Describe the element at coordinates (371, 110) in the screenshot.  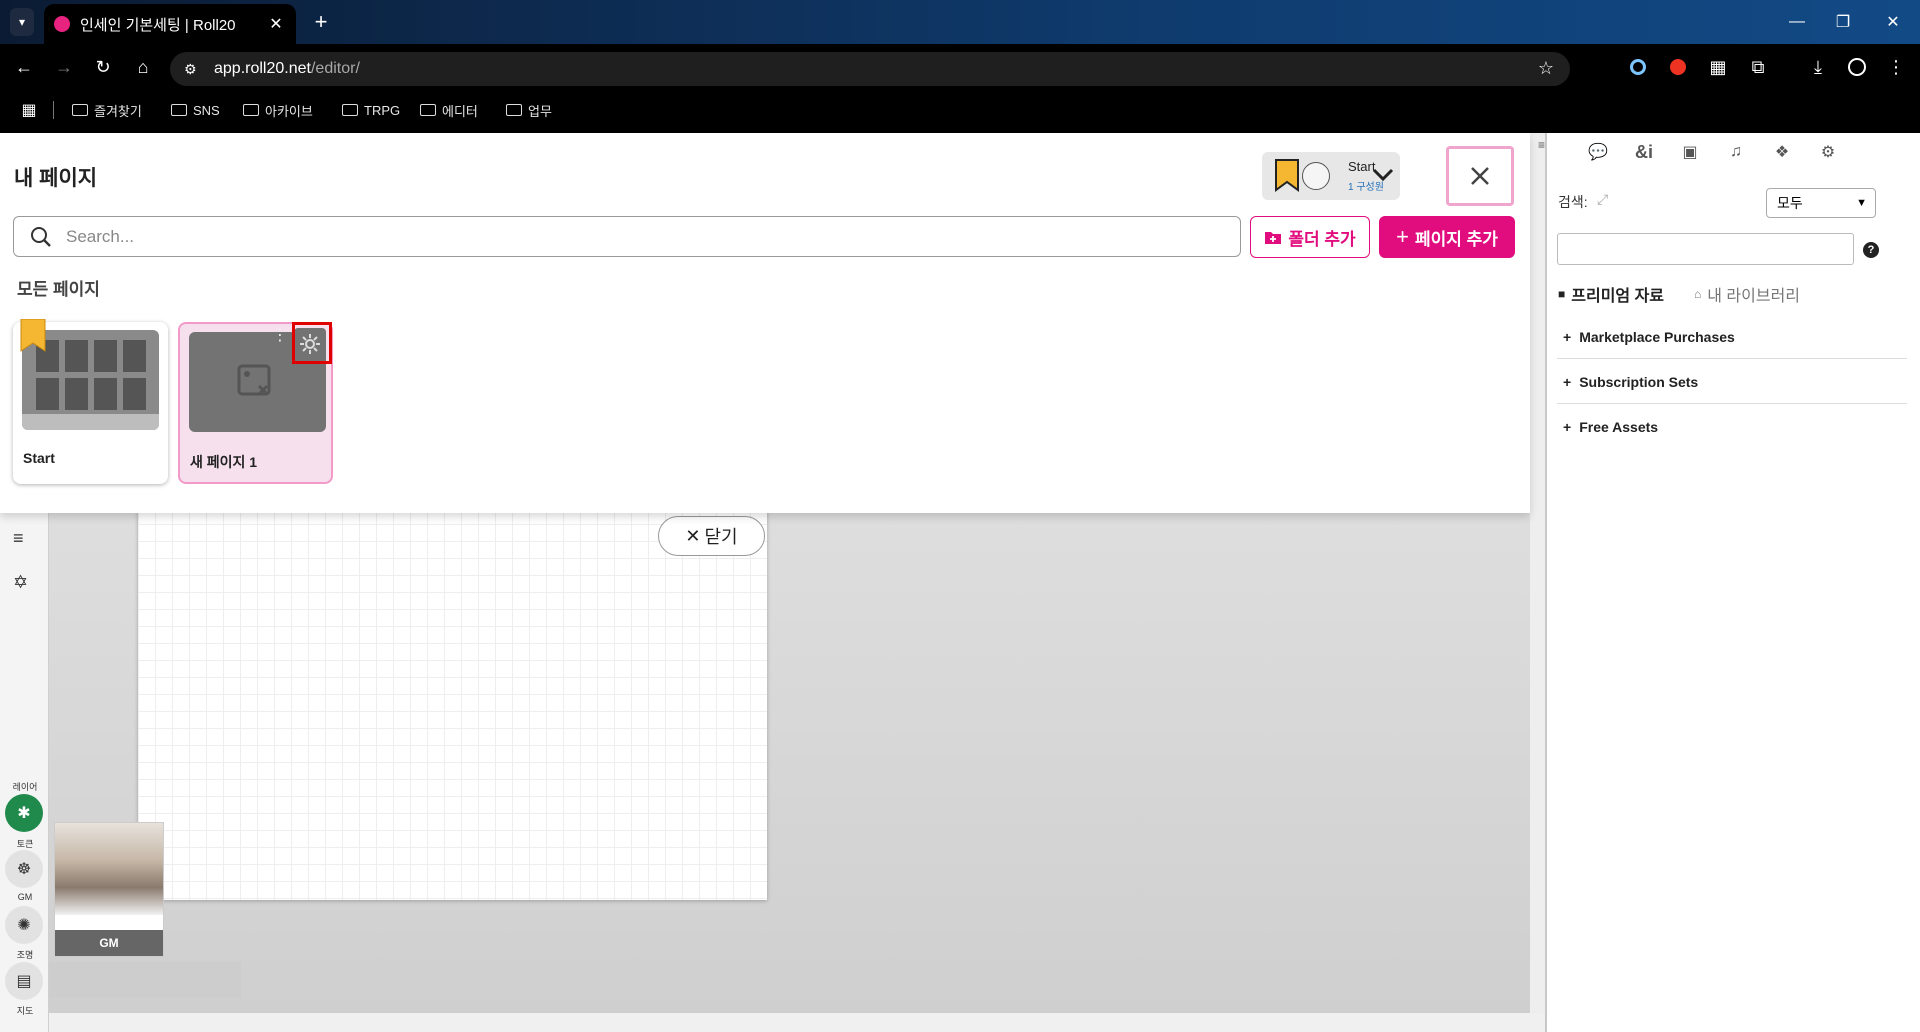
I see `bookmark-folder-3: TRPG` at that location.